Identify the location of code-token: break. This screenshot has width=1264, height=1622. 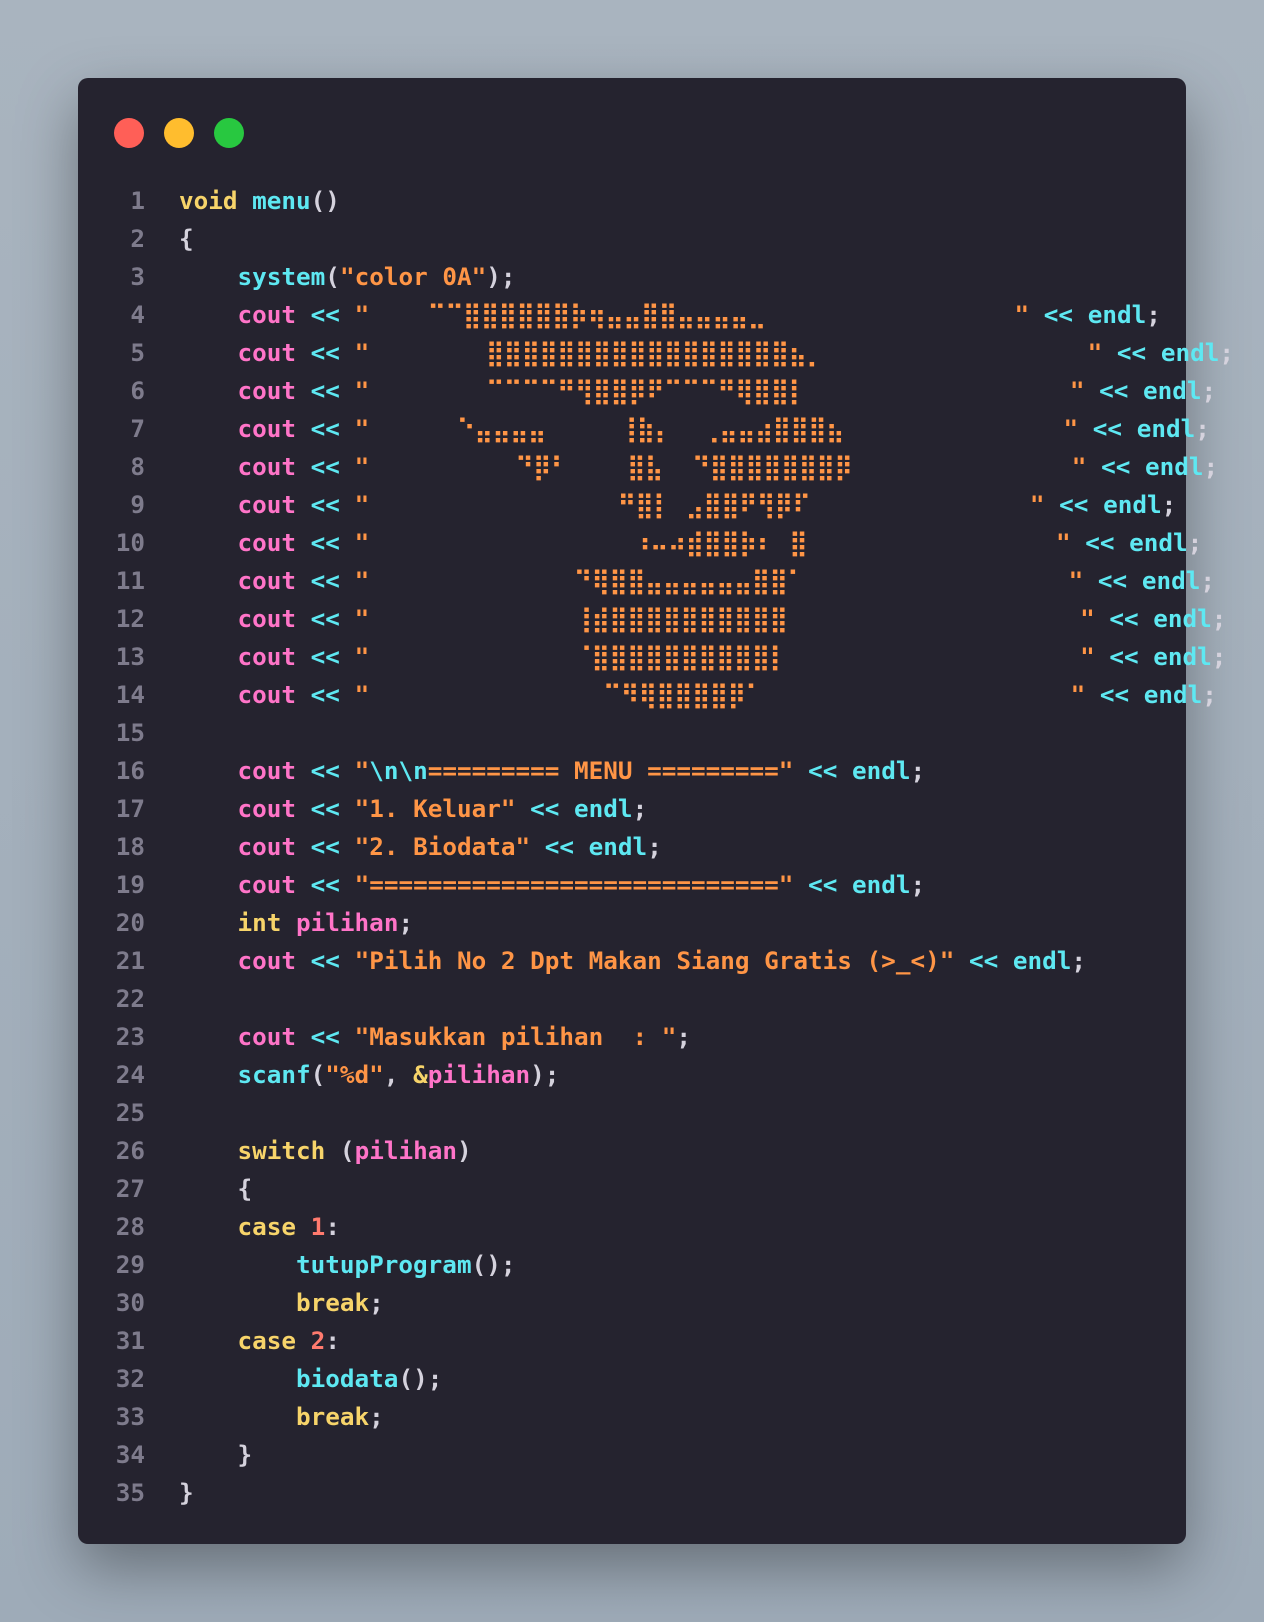
(333, 1302).